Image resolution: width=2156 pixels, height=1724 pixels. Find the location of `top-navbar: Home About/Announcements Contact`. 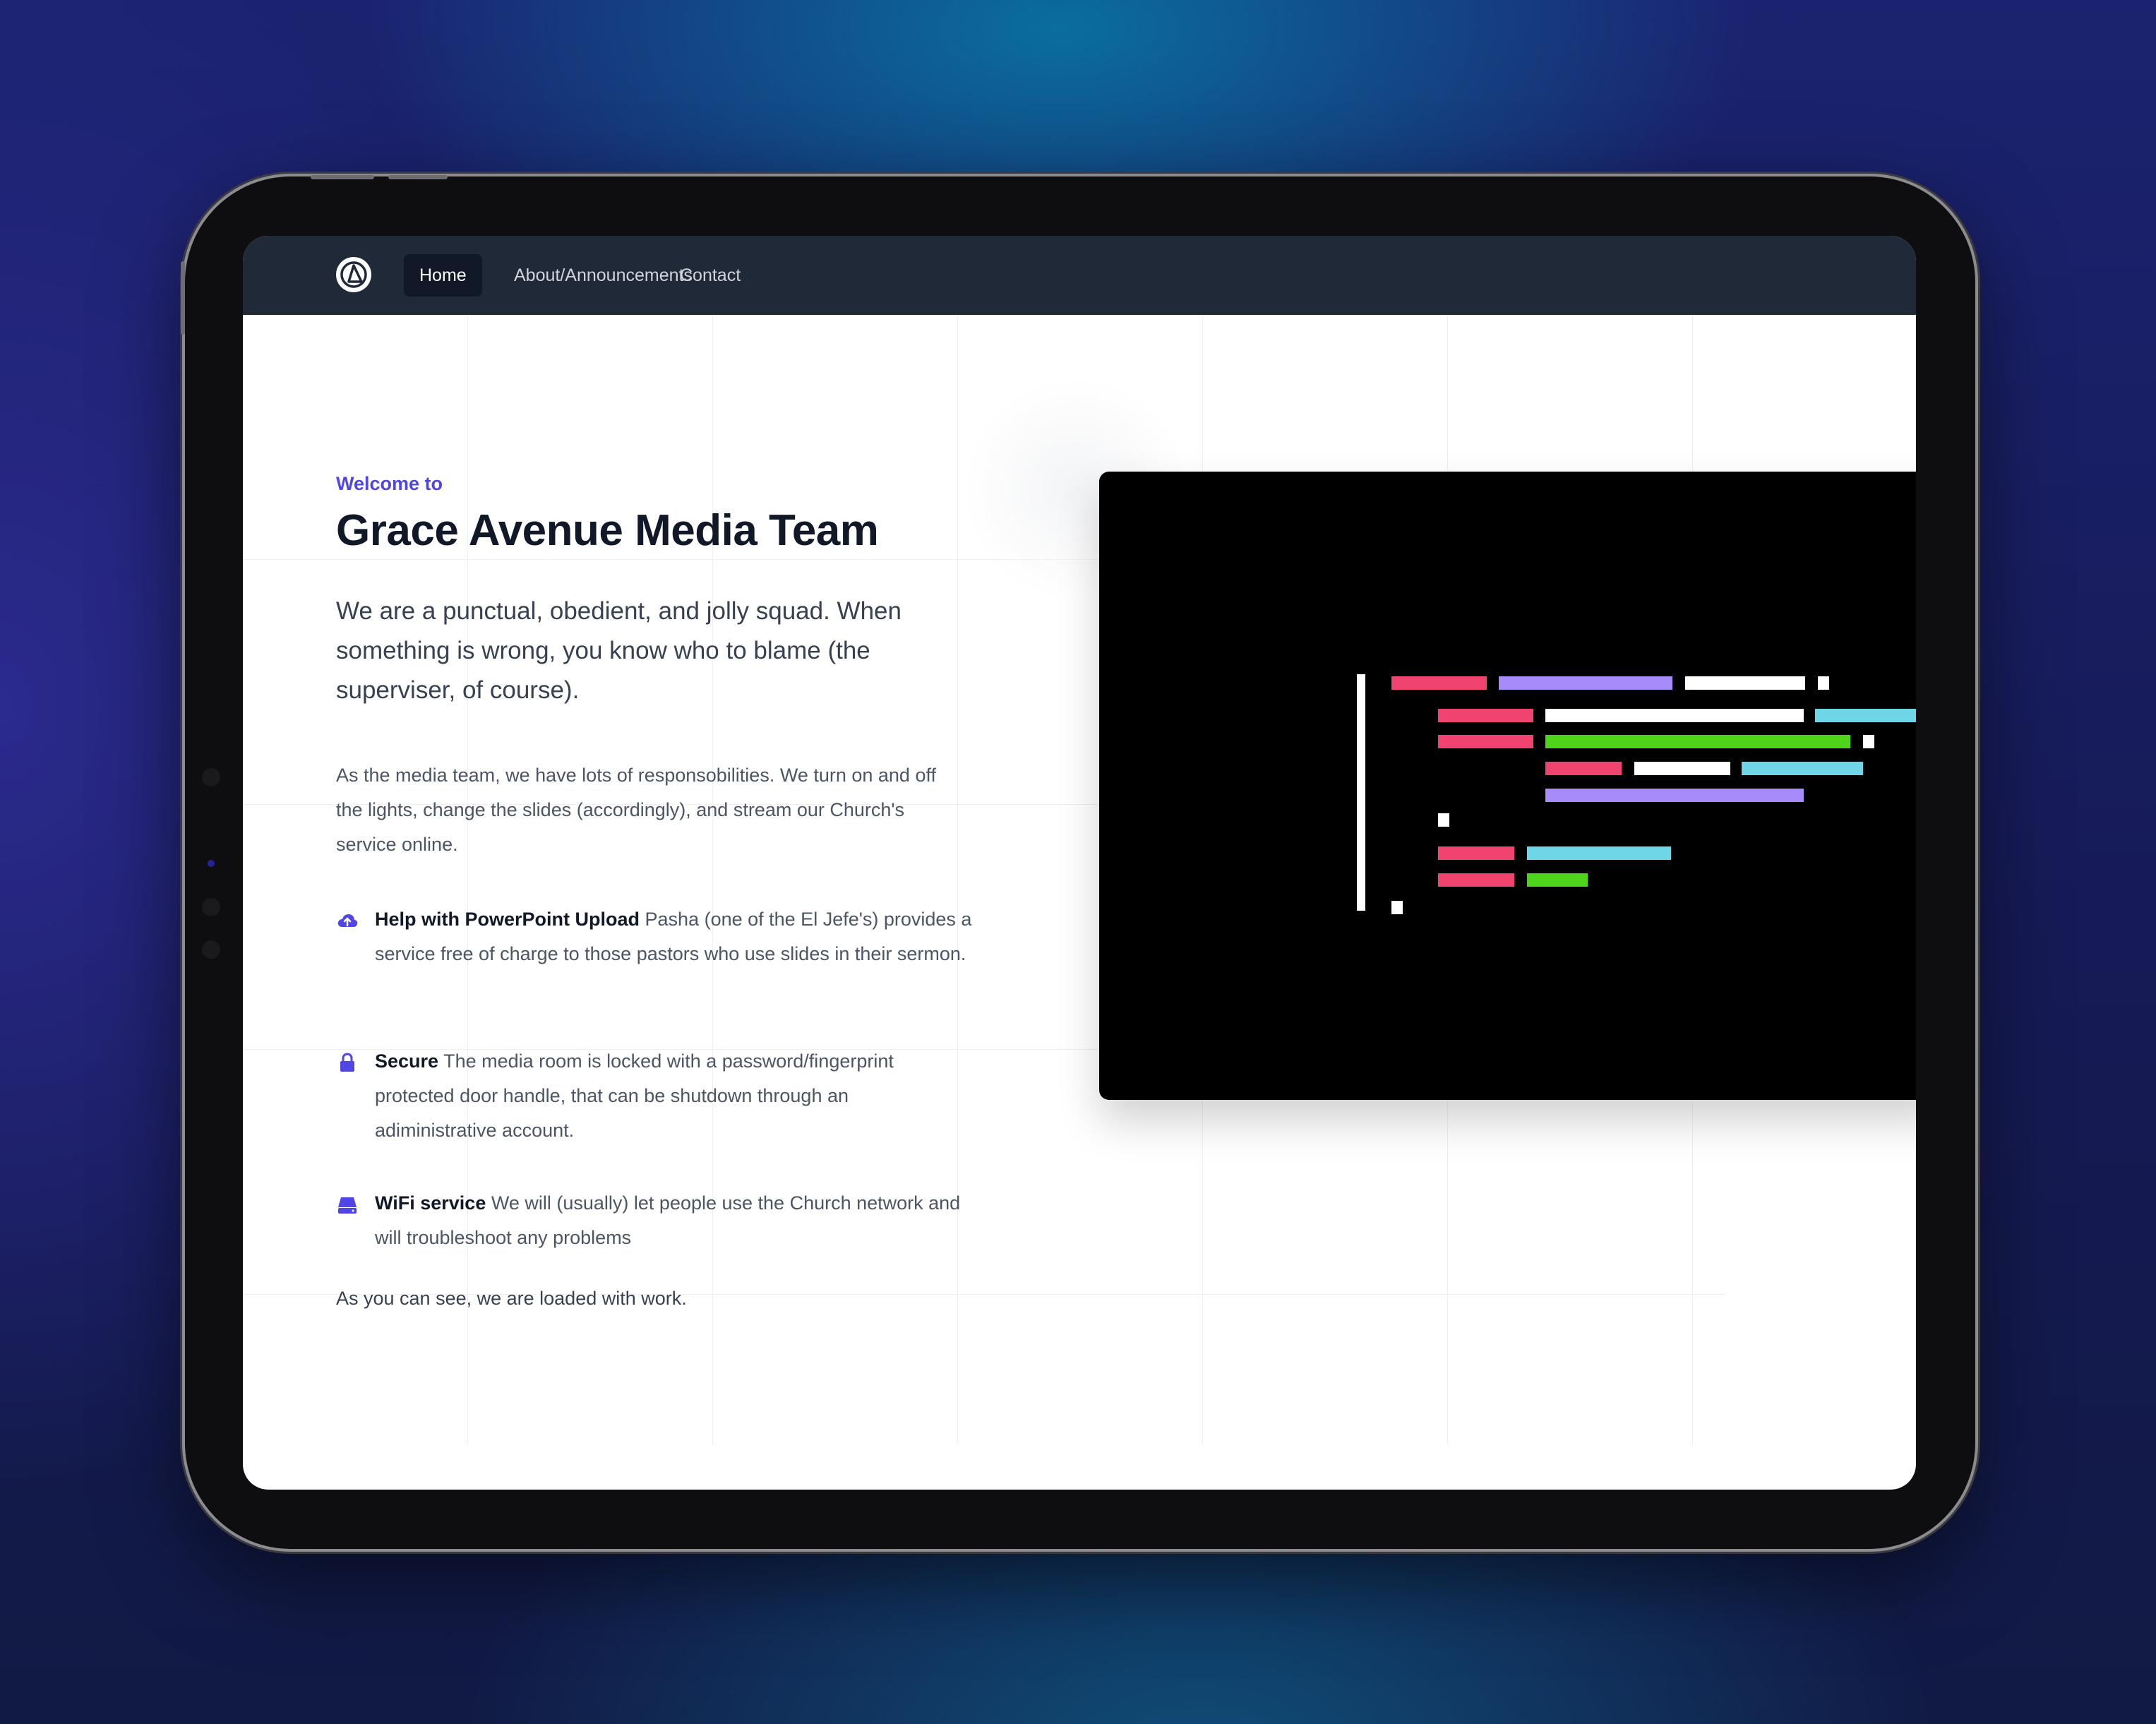

top-navbar: Home About/Announcements Contact is located at coordinates (1079, 275).